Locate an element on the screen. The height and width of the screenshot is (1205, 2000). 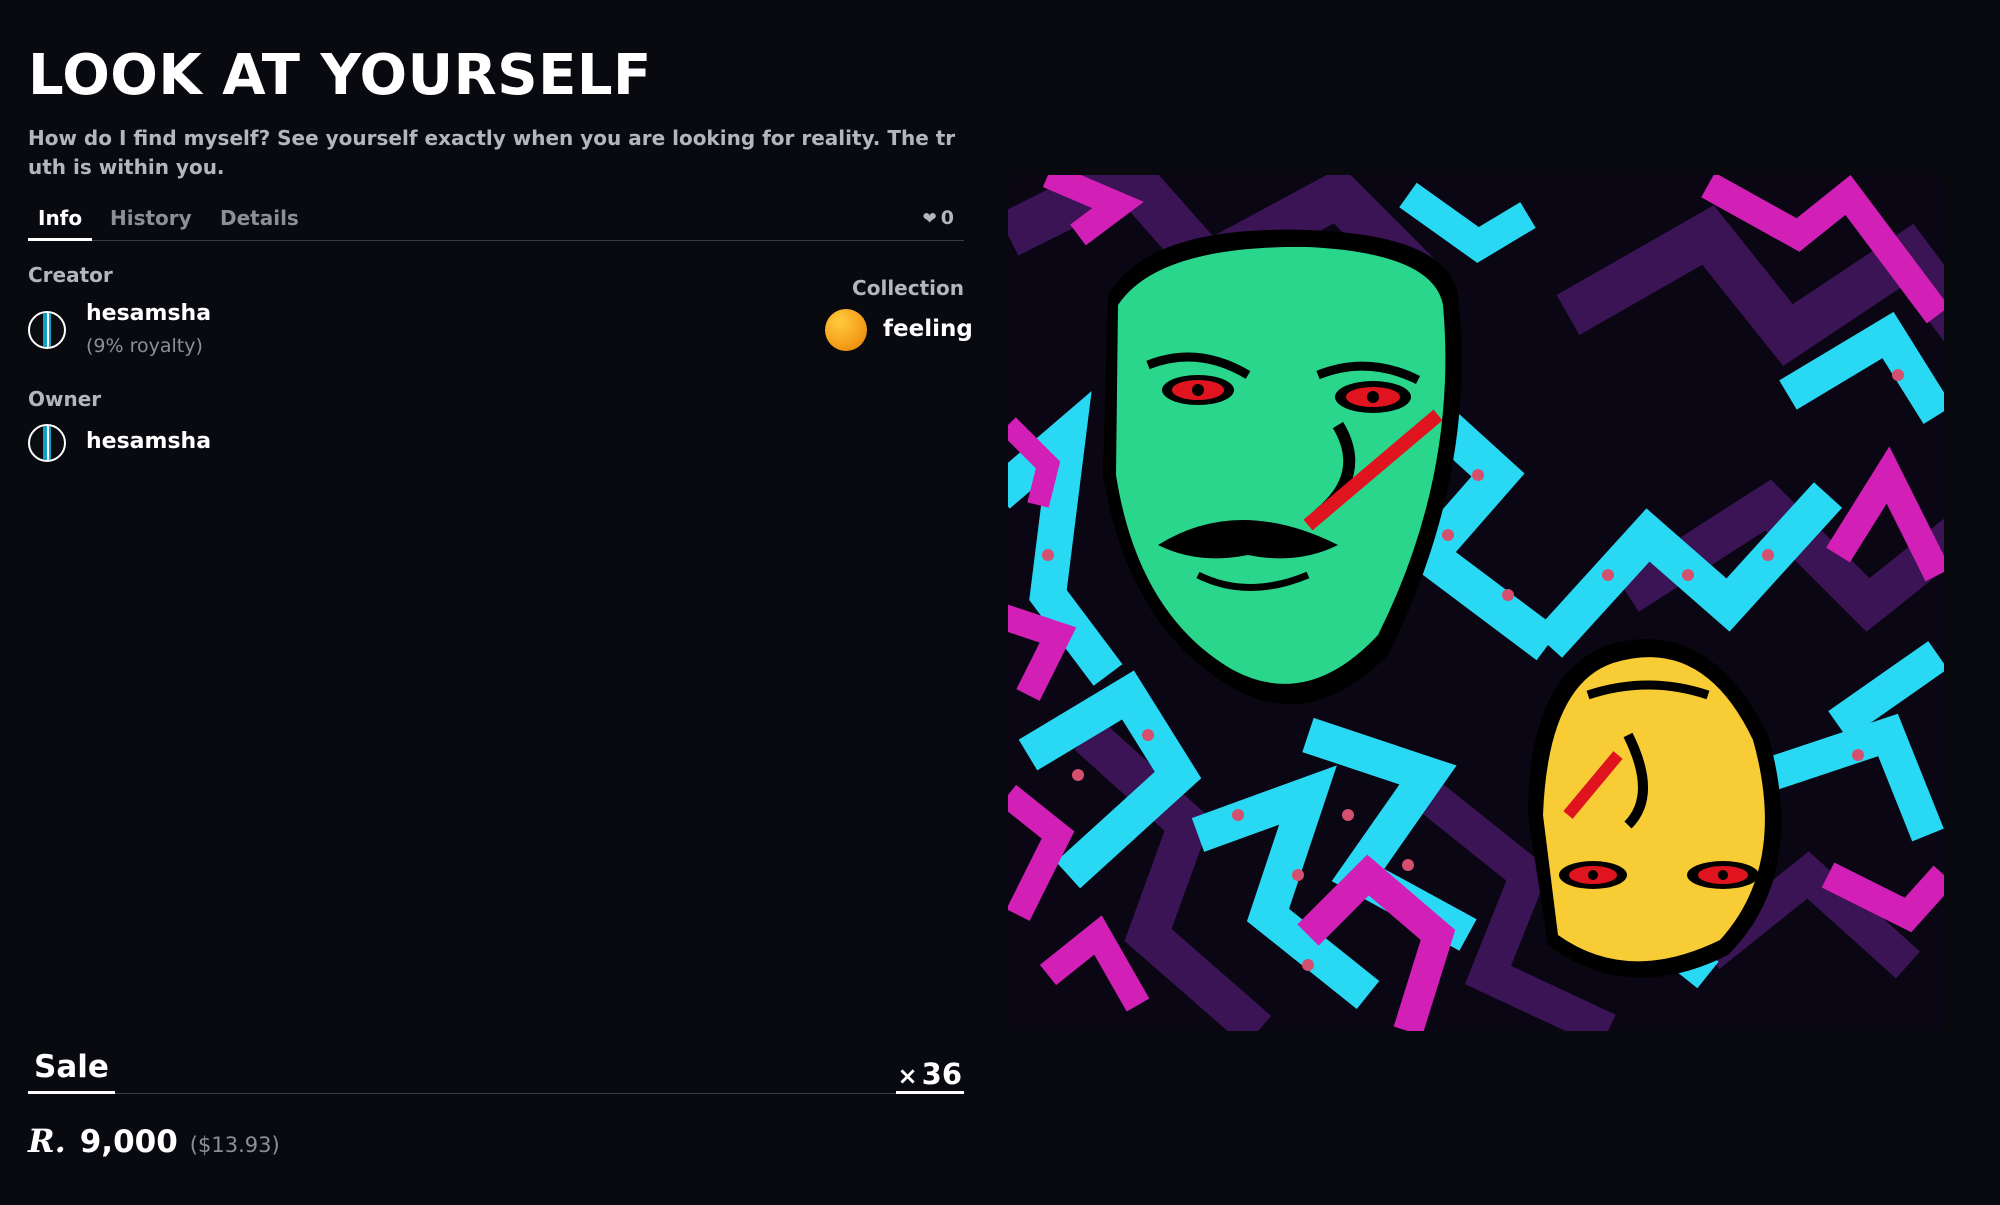
price-row: R. 9,000 ($13.93) is located at coordinates (154, 1144).